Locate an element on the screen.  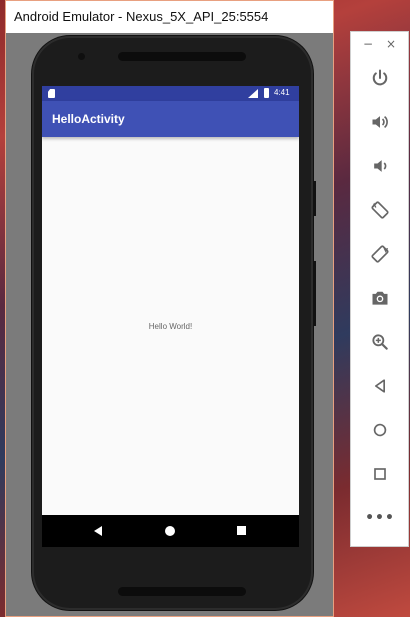
rotate-left-icon is located at coordinates (380, 210).